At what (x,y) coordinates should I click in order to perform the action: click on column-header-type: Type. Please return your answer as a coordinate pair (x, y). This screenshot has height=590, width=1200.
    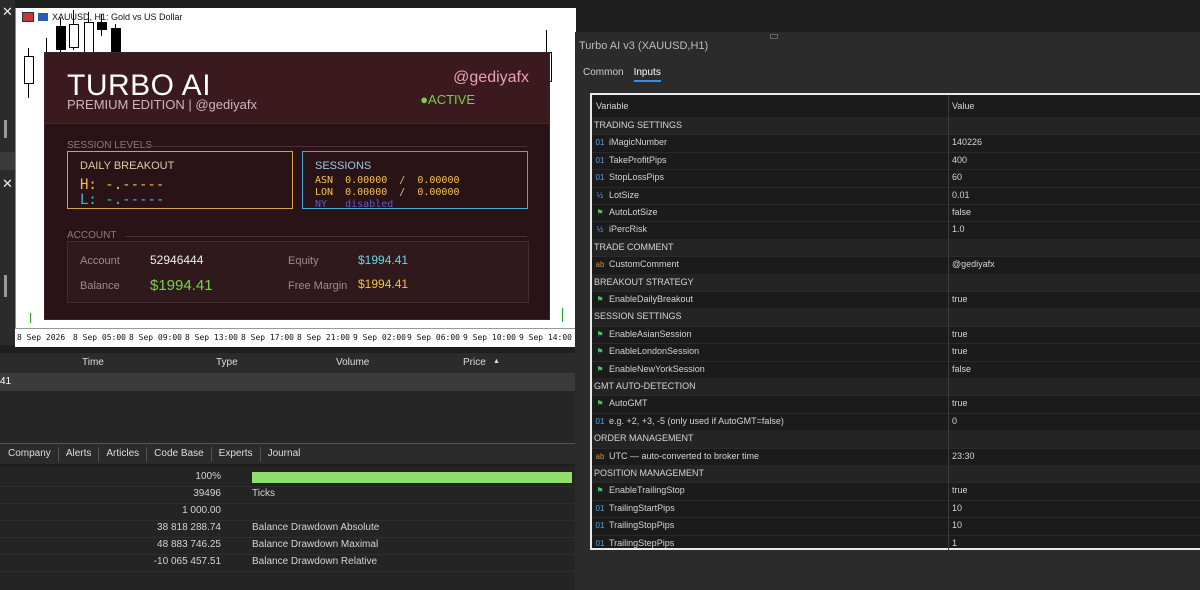
    Looking at the image, I should click on (227, 362).